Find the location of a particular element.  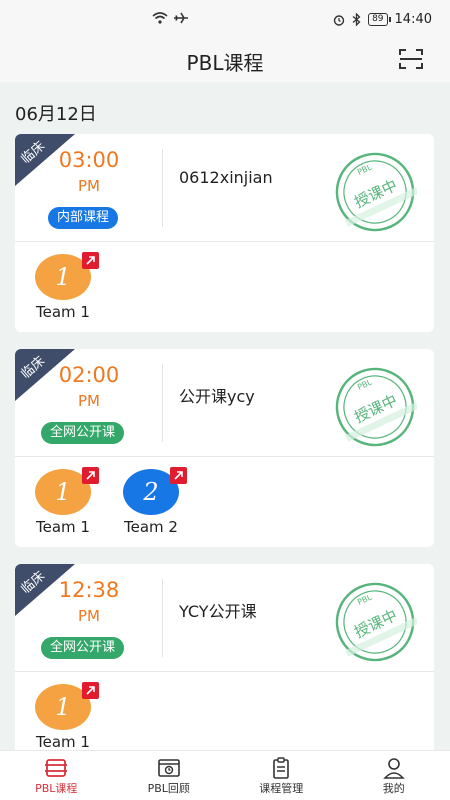

scan-button is located at coordinates (411, 59).